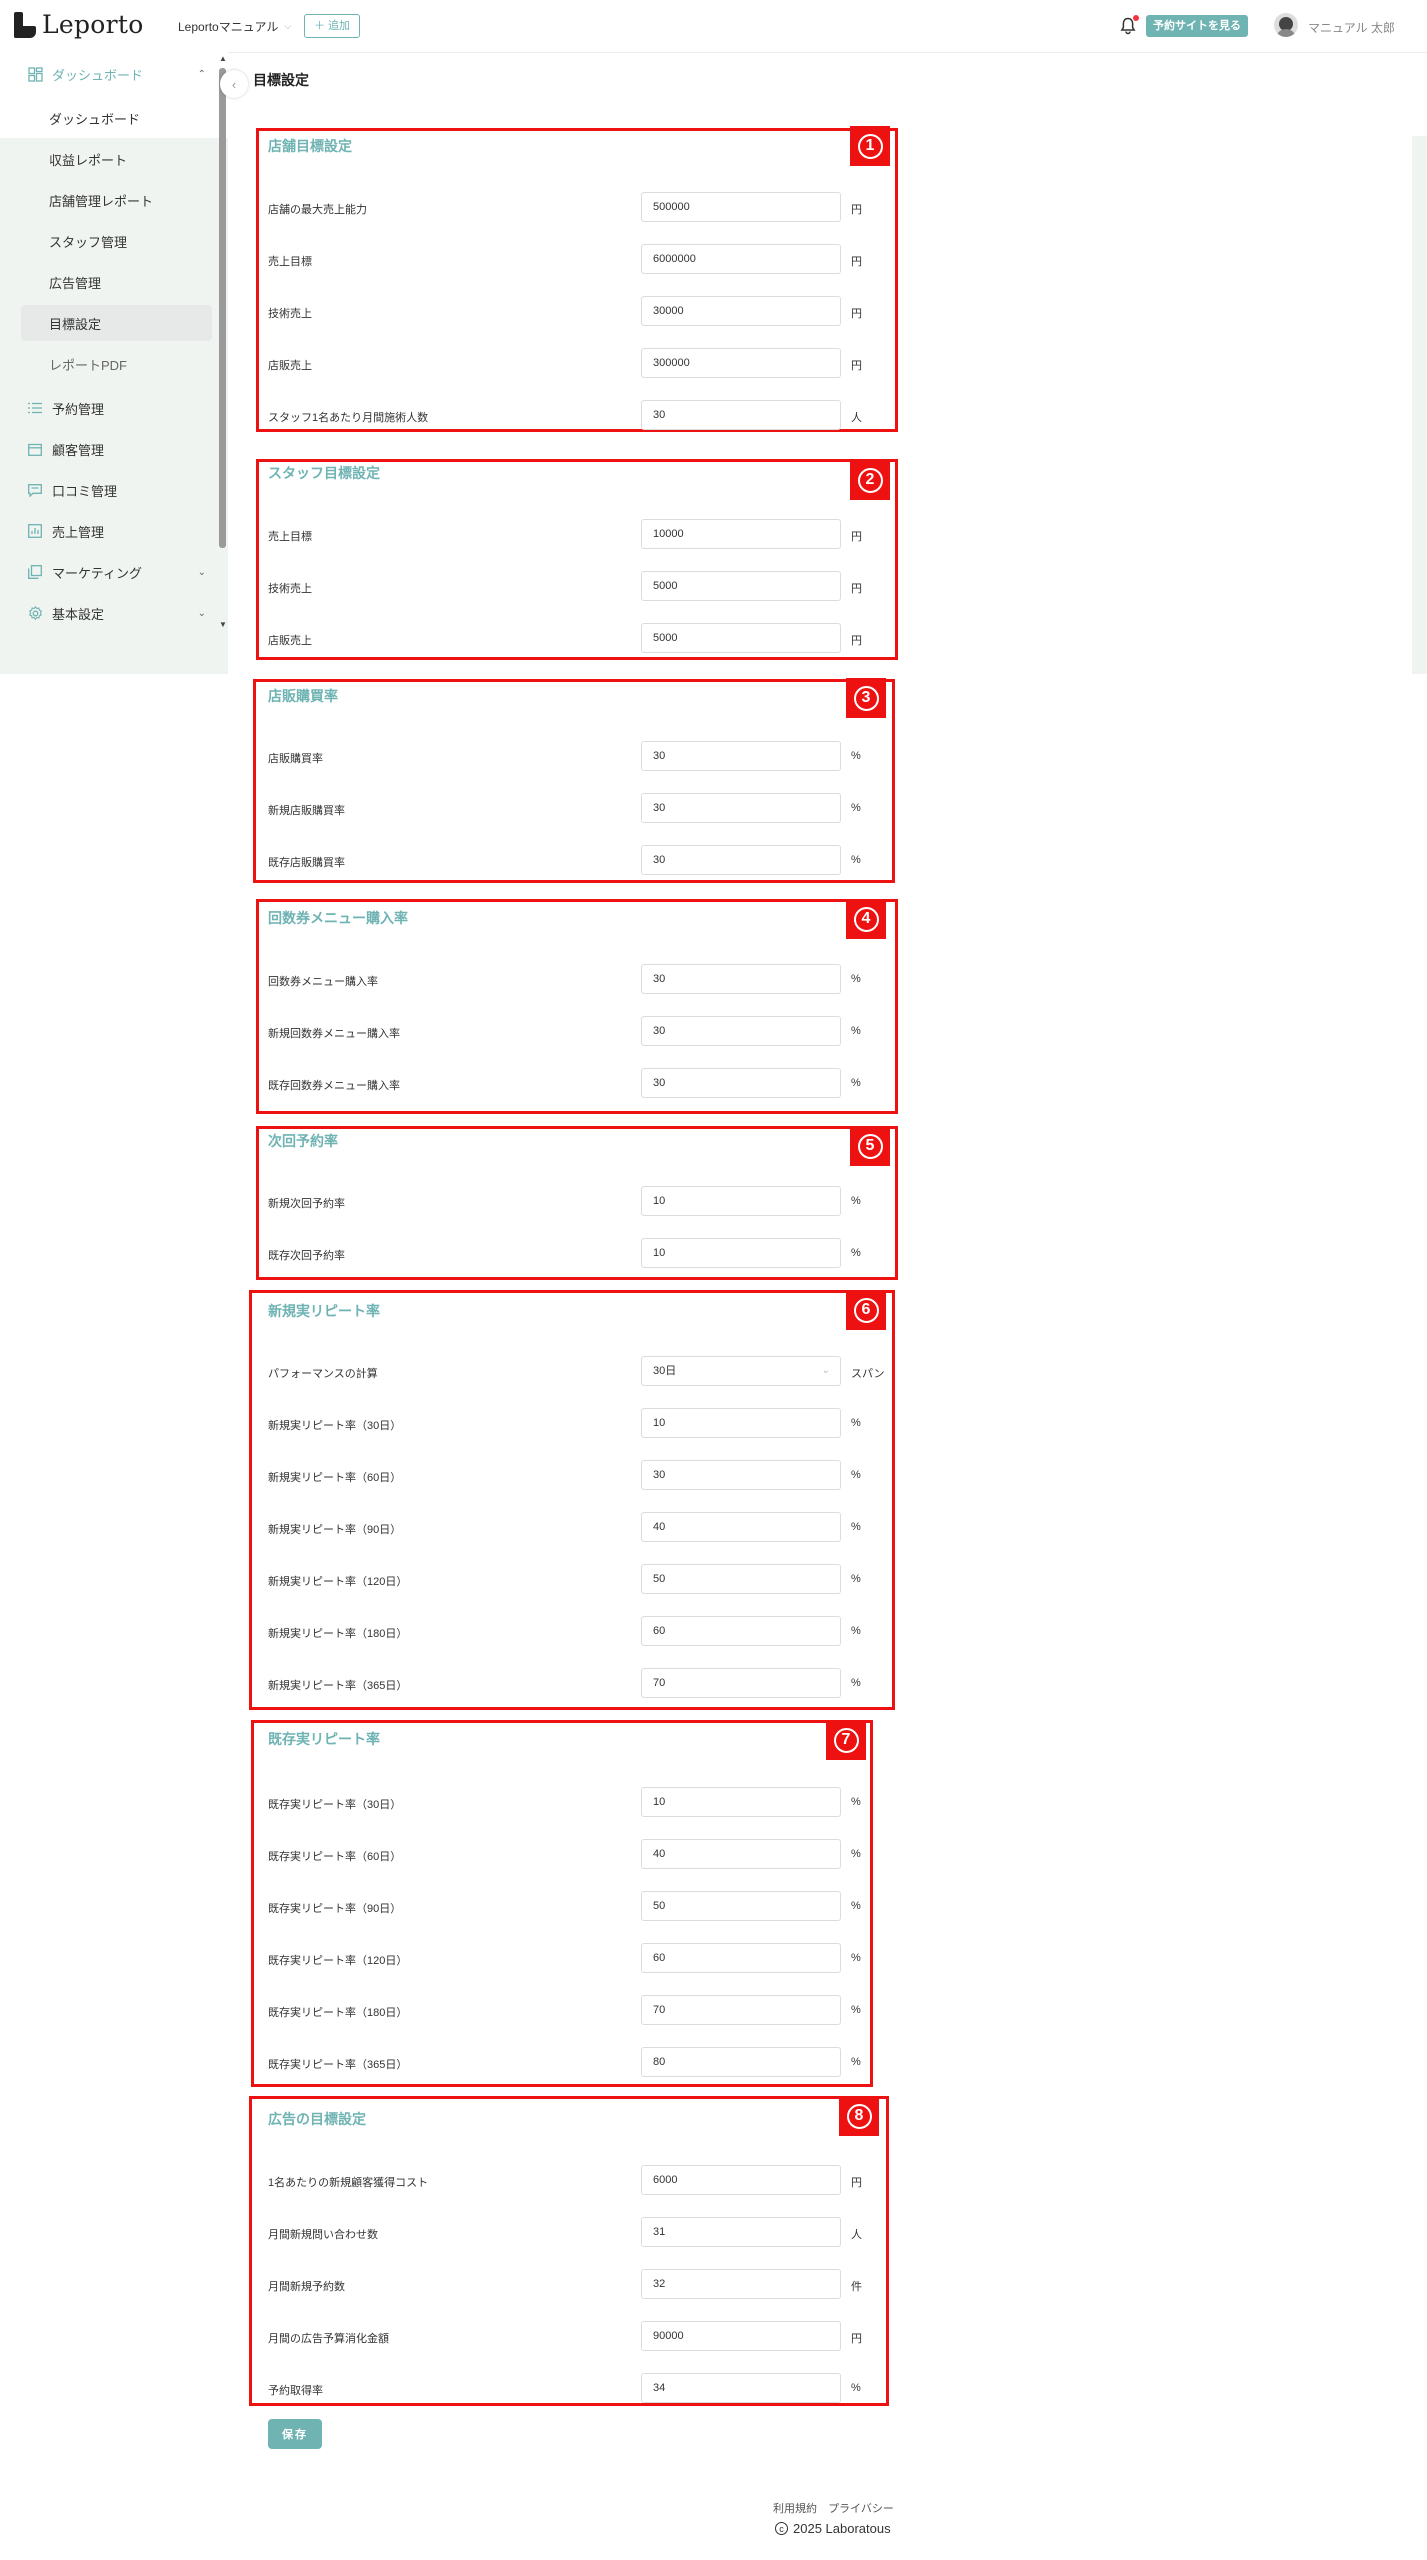 The image size is (1427, 2560). I want to click on goal-input: 32, so click(741, 2284).